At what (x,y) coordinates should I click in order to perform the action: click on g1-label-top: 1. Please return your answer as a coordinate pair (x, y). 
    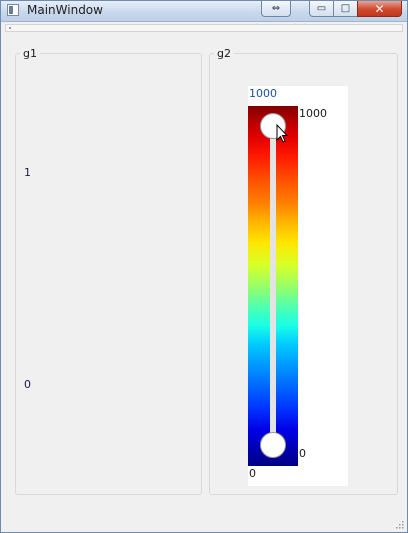
    Looking at the image, I should click on (27, 172).